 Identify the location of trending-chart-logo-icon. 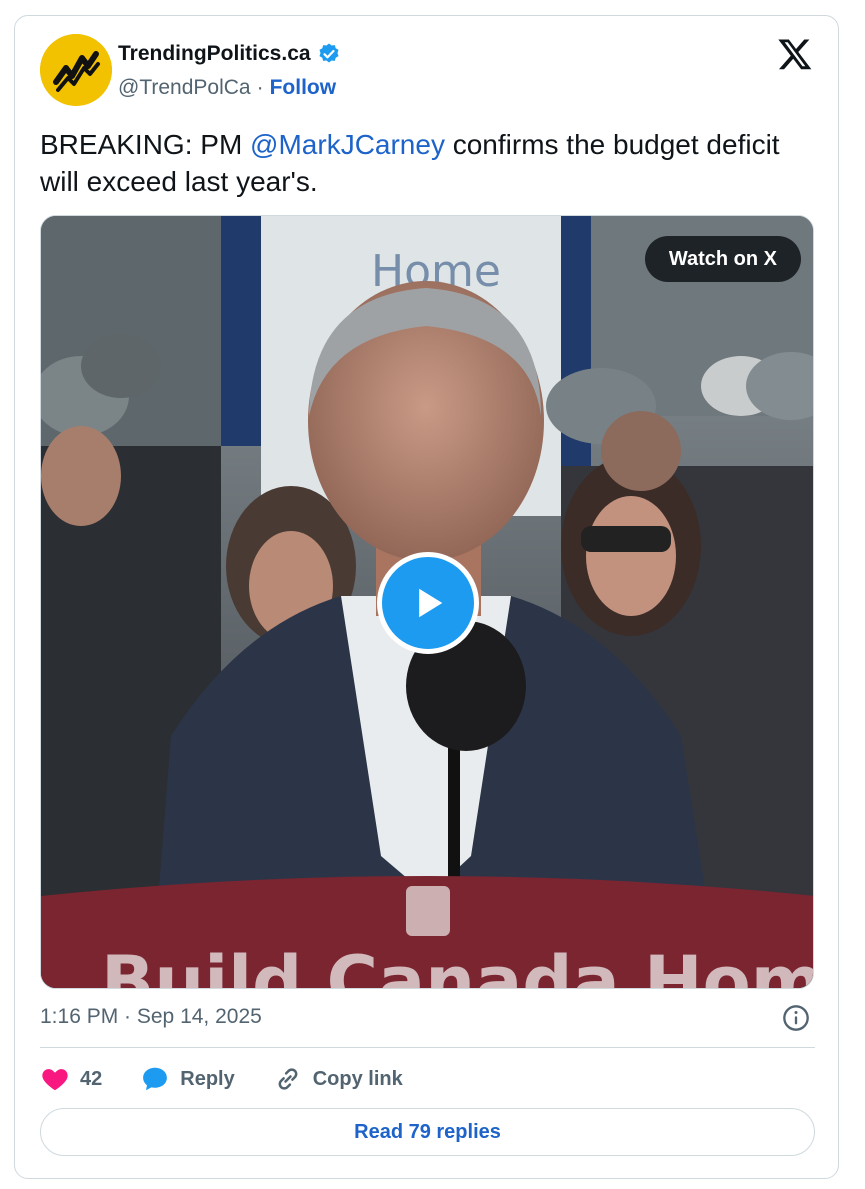
(76, 70).